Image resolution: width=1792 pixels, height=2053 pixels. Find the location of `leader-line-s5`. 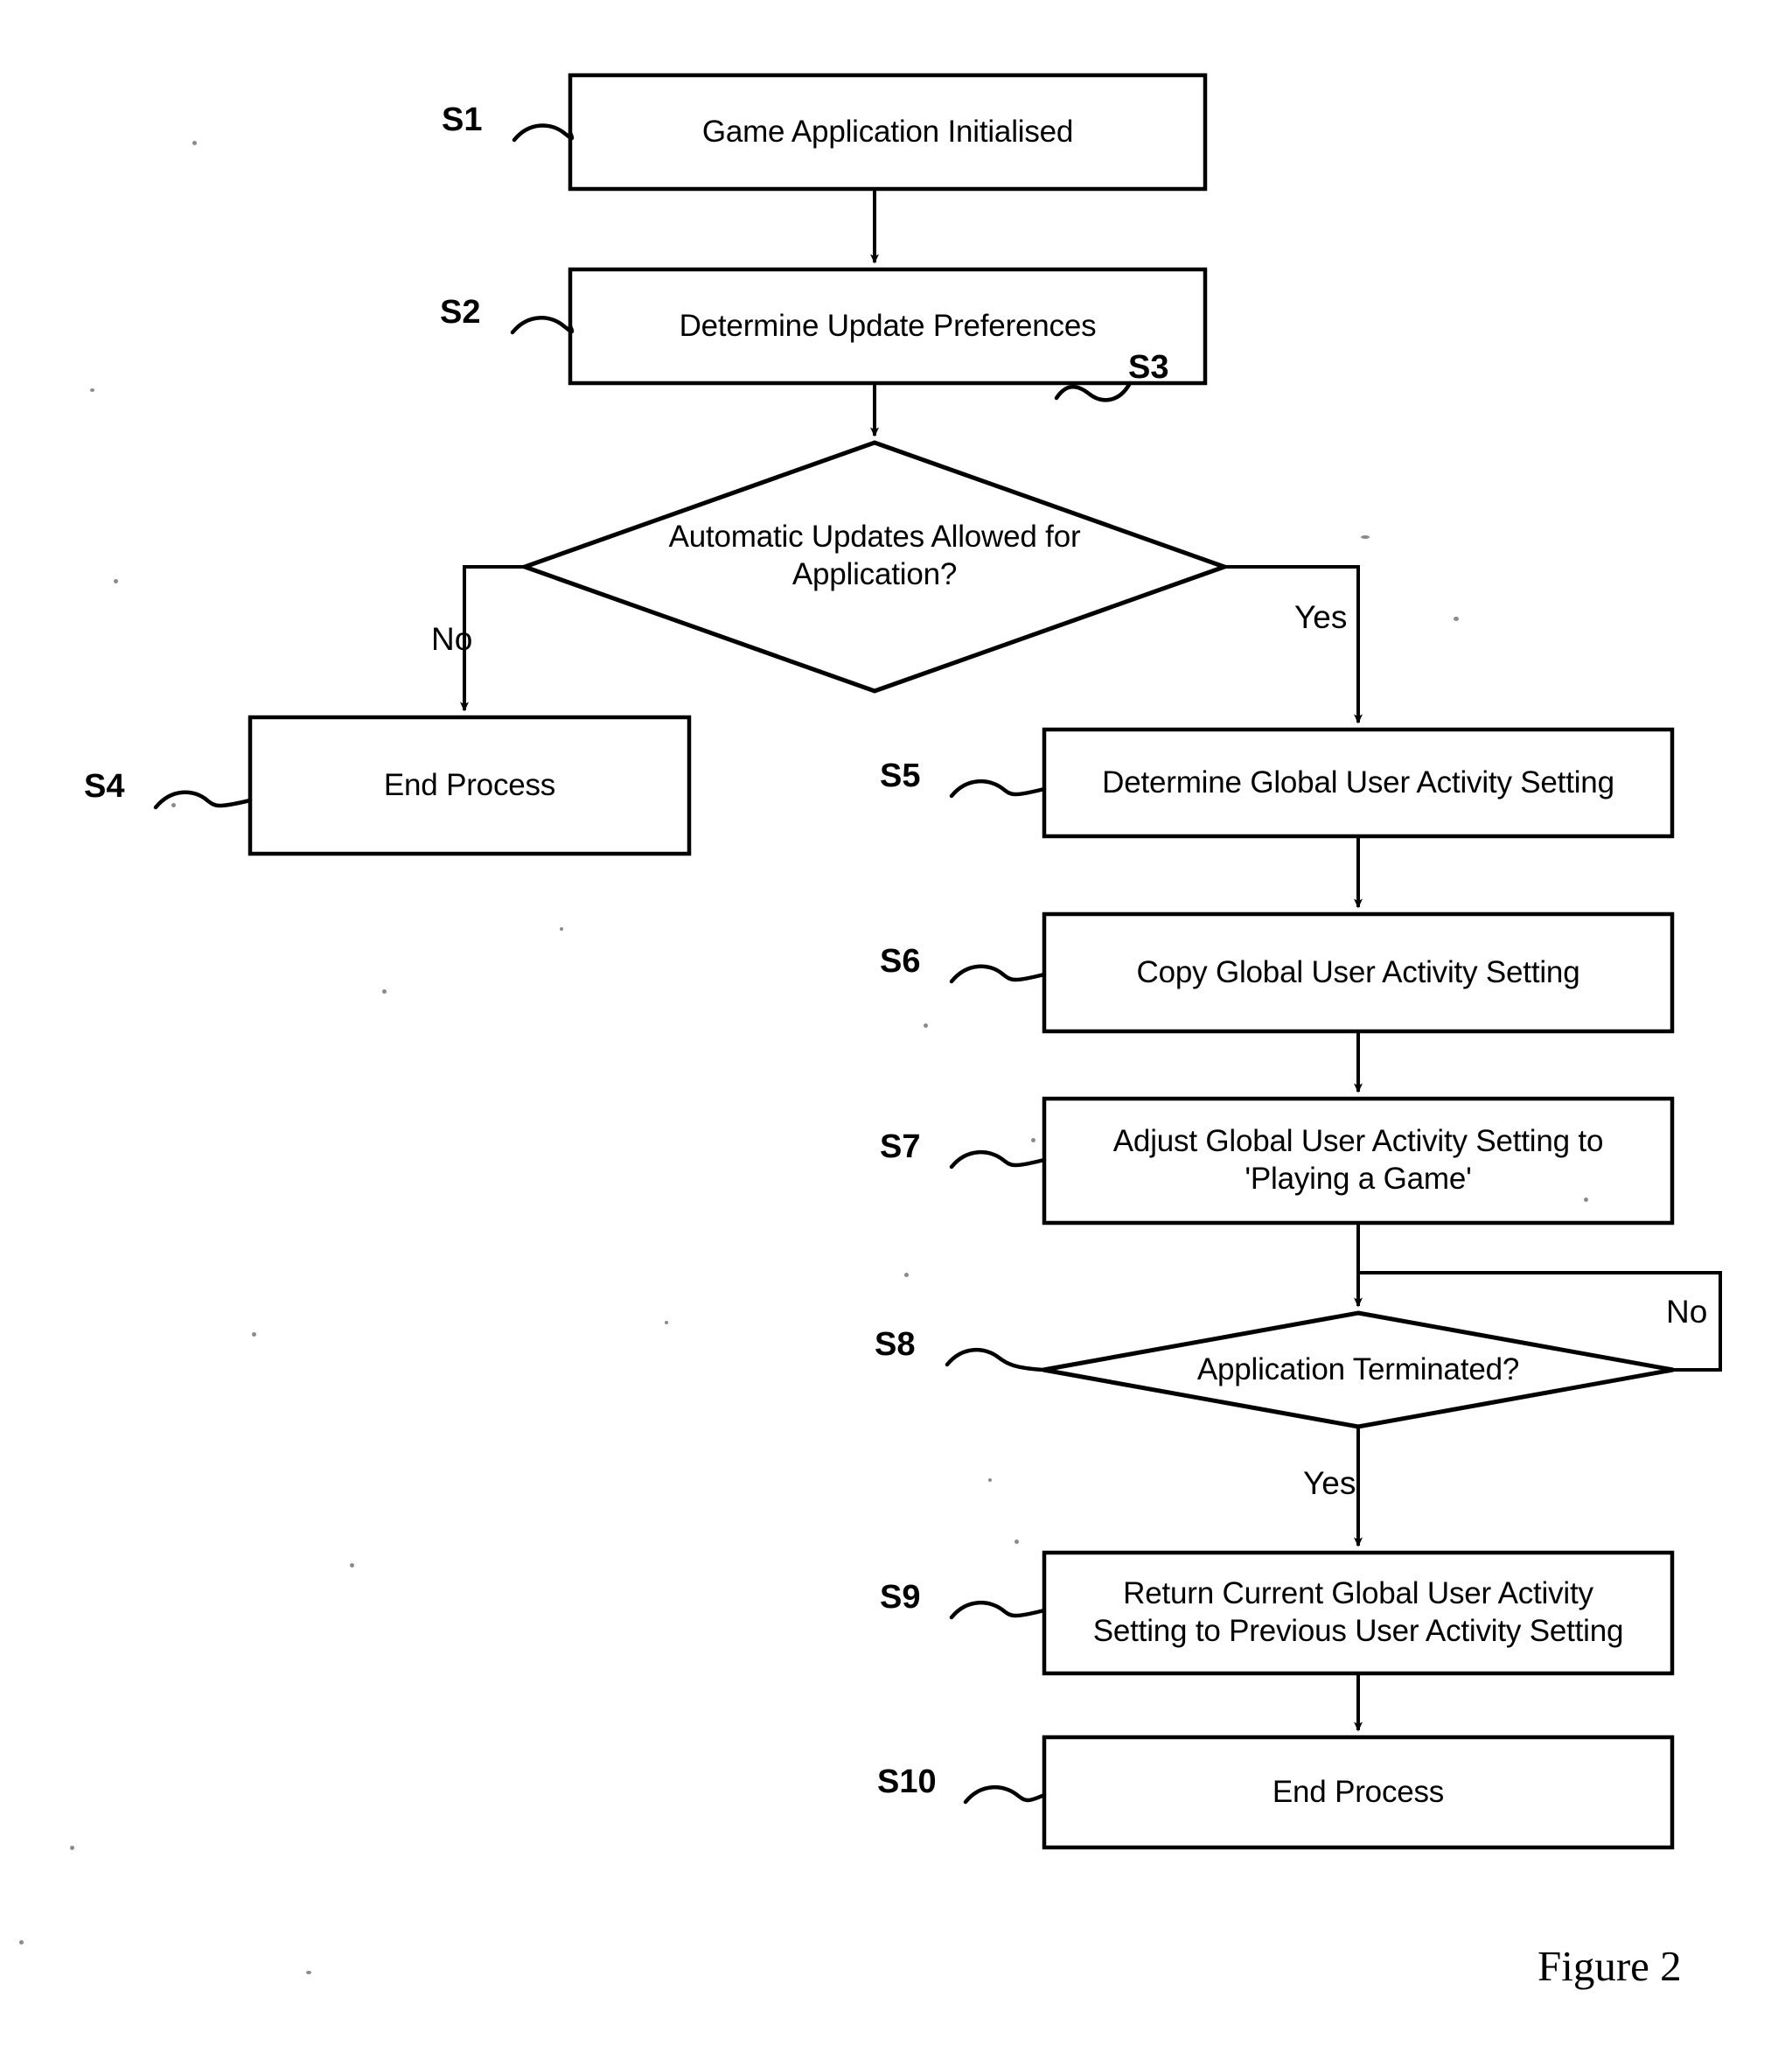

leader-line-s5 is located at coordinates (998, 789).